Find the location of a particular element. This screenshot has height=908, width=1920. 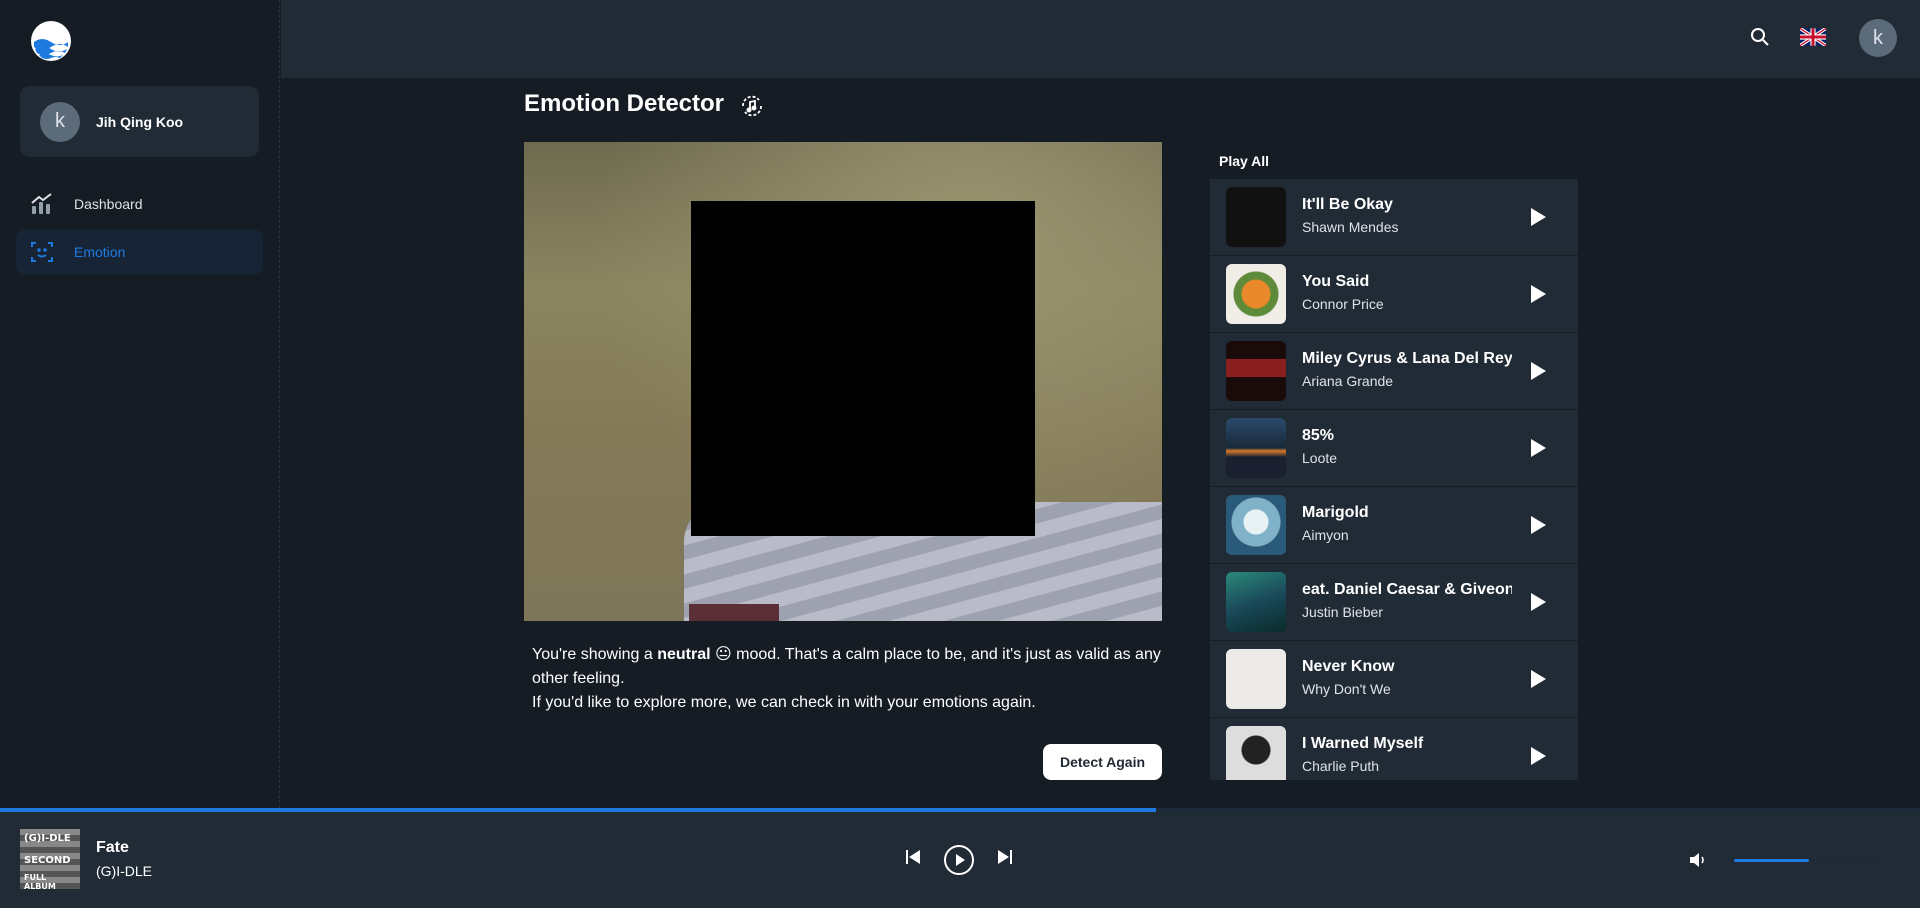

search-icon is located at coordinates (1760, 37).